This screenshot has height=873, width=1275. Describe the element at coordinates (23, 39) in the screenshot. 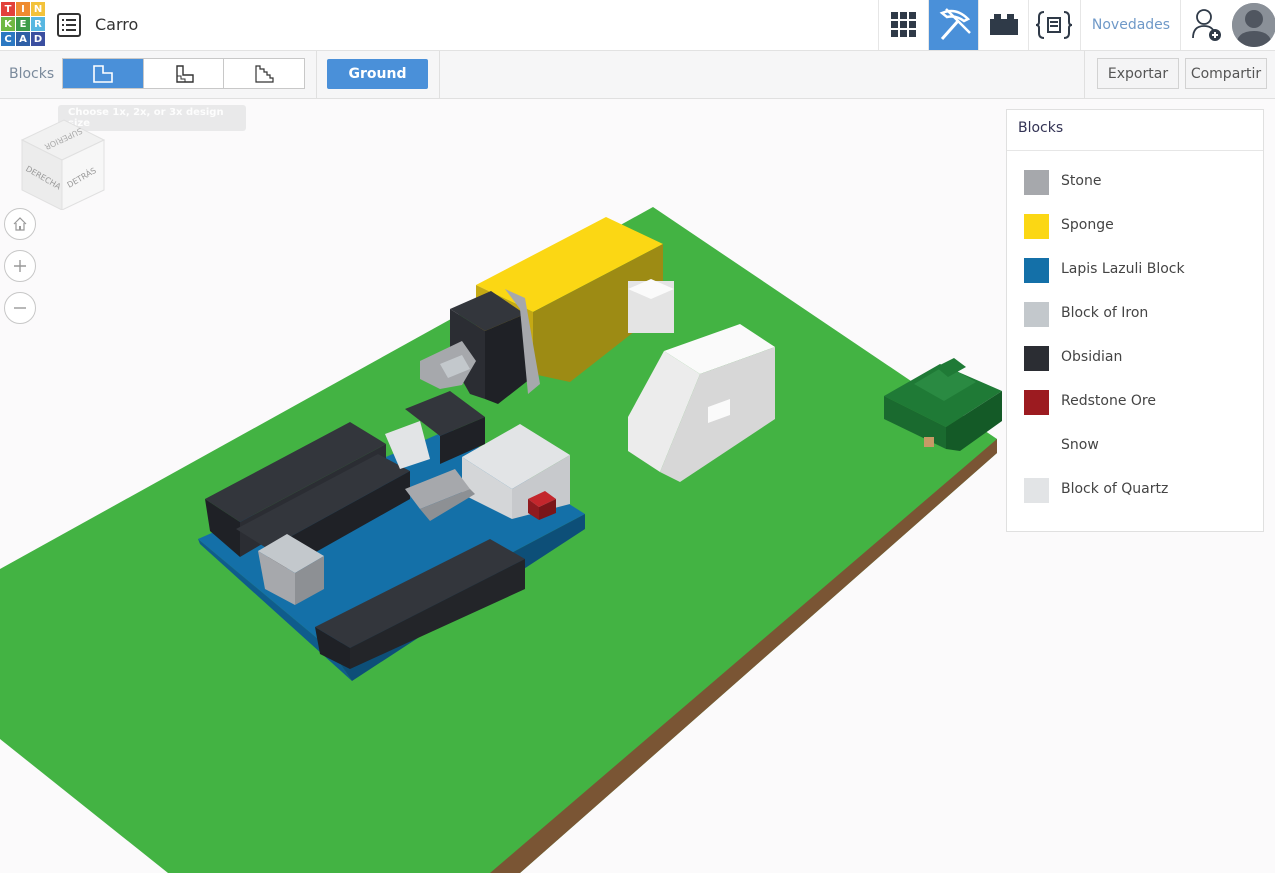

I see `logo-letter: A` at that location.